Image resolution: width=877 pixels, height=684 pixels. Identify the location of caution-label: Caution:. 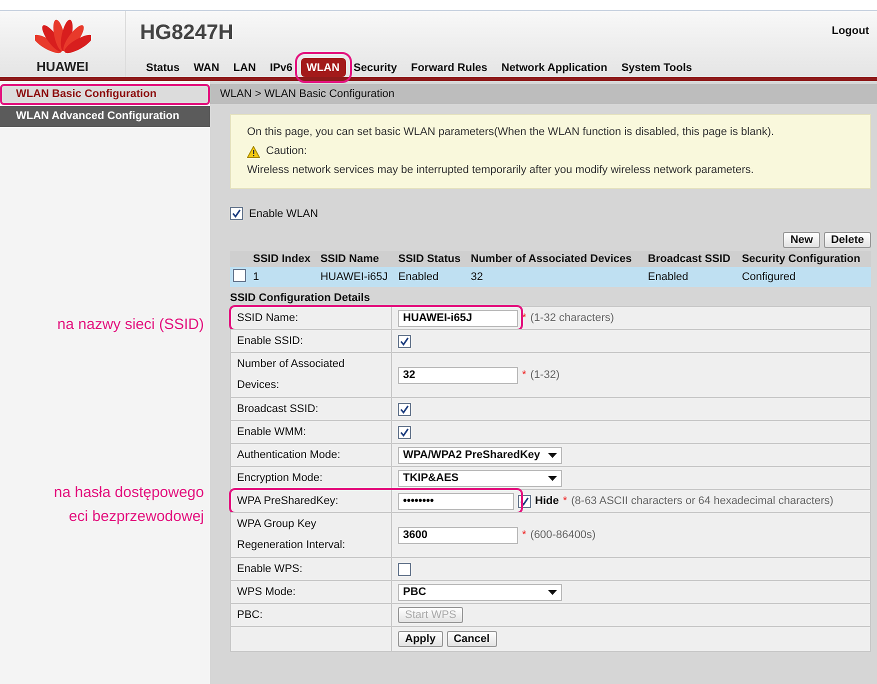
(286, 151).